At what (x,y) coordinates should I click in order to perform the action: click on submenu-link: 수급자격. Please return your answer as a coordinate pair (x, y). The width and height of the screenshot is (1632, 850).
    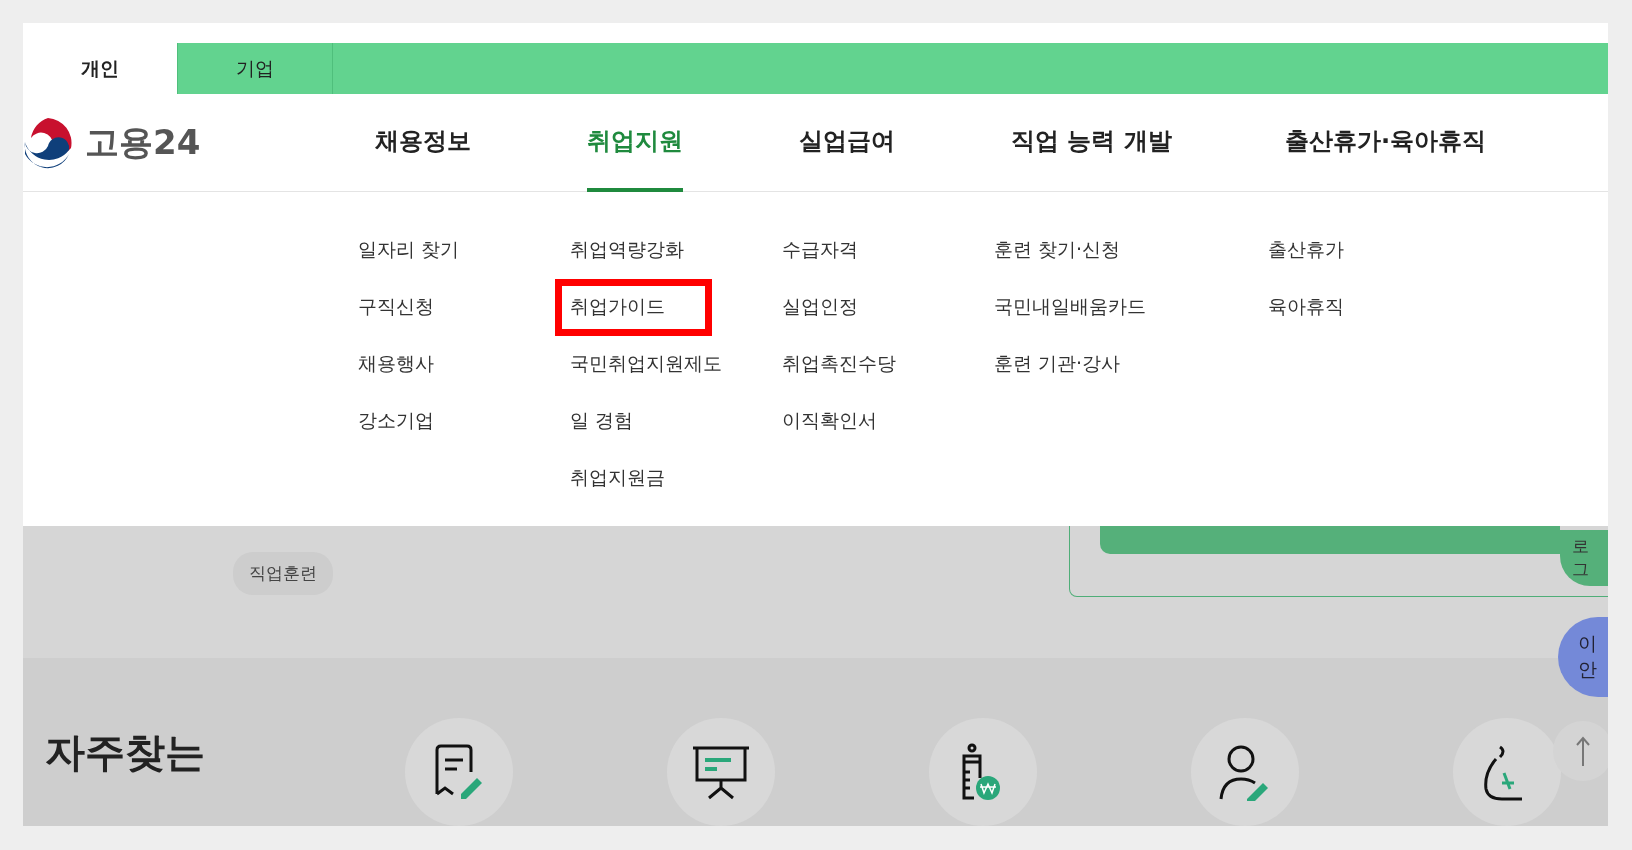
    Looking at the image, I should click on (836, 250).